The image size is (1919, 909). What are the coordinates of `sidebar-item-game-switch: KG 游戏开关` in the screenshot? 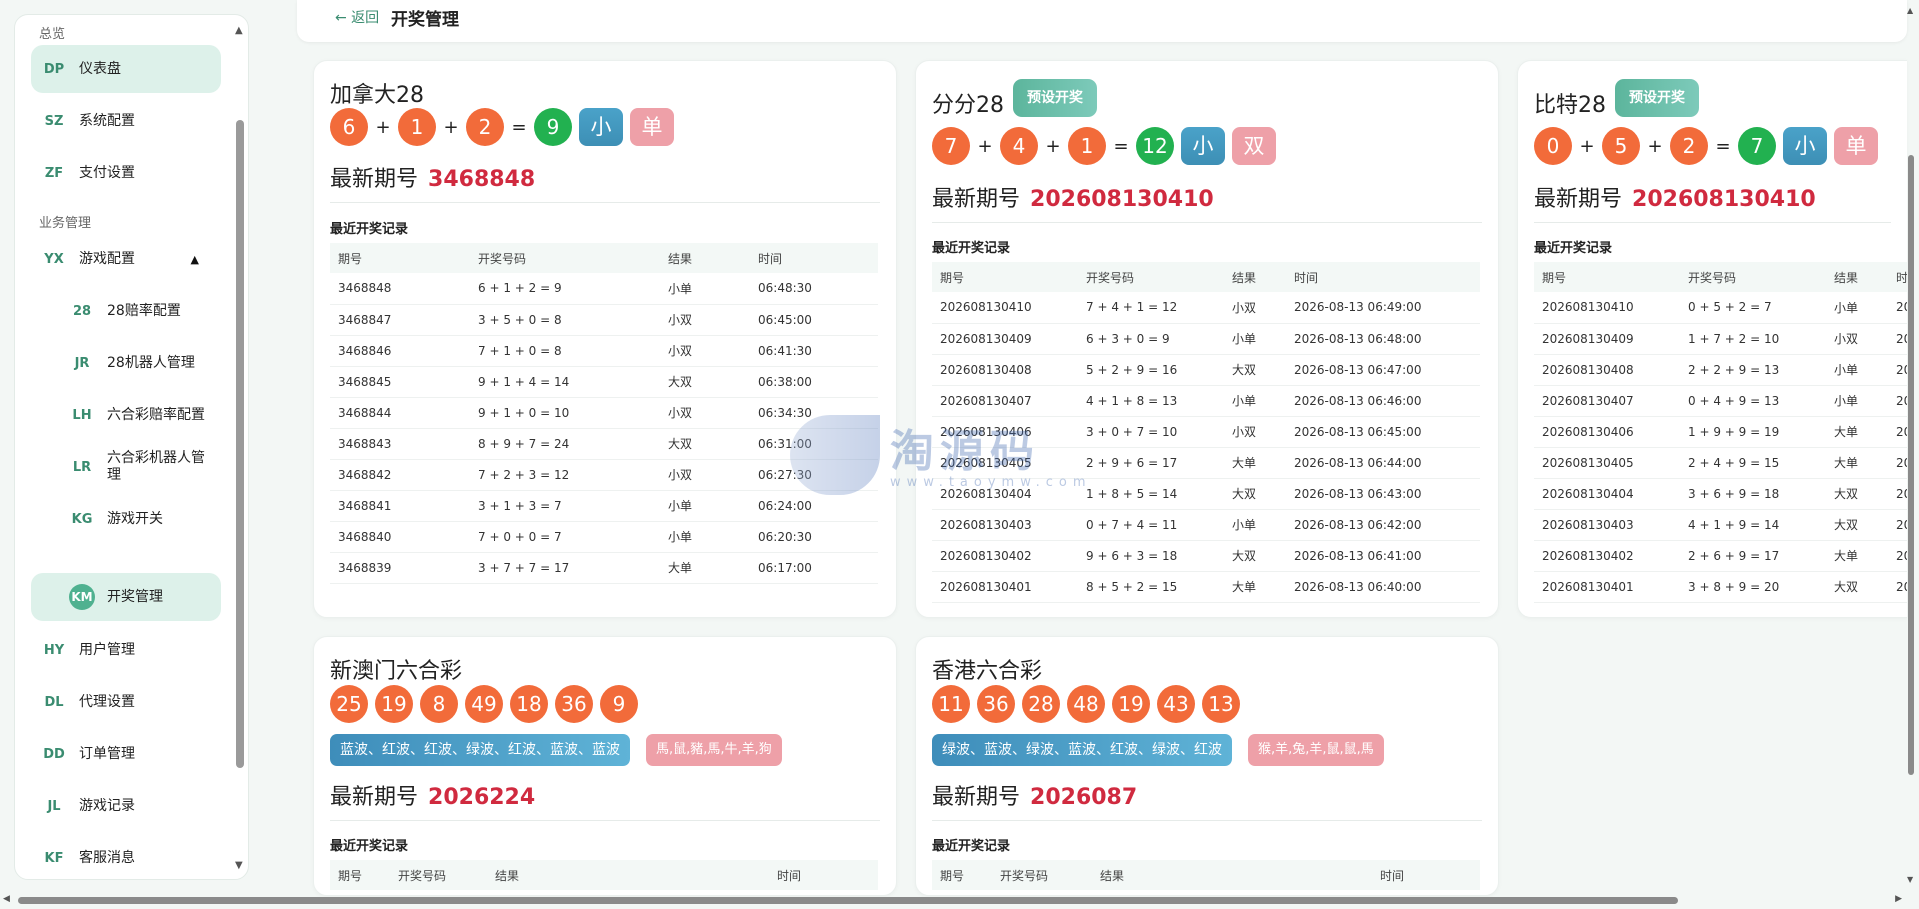 It's located at (126, 519).